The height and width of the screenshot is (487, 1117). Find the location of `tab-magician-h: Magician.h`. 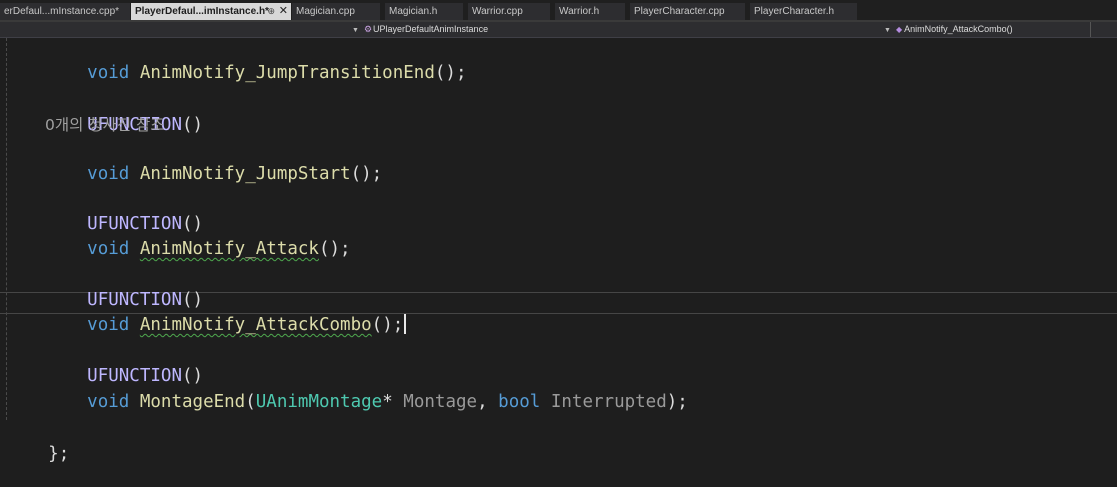

tab-magician-h: Magician.h is located at coordinates (424, 11).